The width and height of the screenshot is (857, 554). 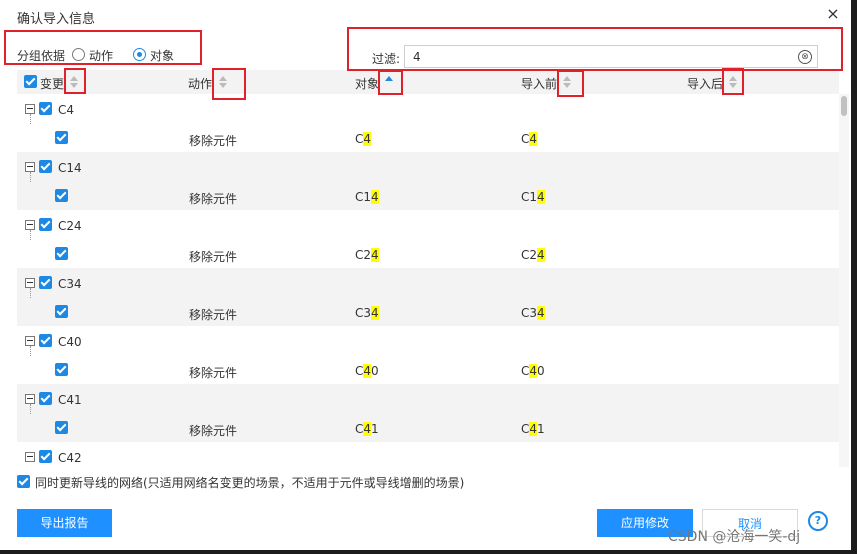 What do you see at coordinates (200, 83) in the screenshot?
I see `column-header-action: 动作` at bounding box center [200, 83].